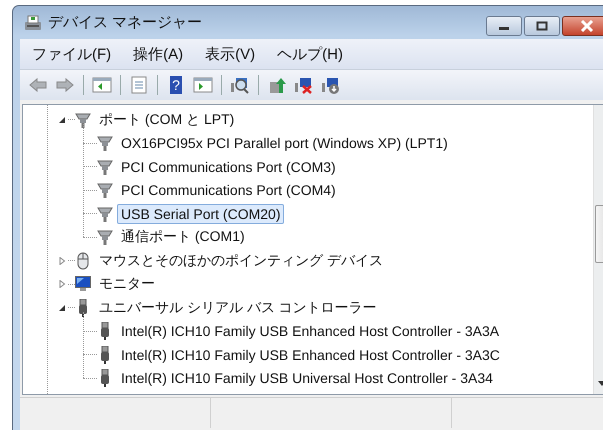 The image size is (603, 430). Describe the element at coordinates (166, 119) in the screenshot. I see `category-label: ポート (COM と LPT)` at that location.